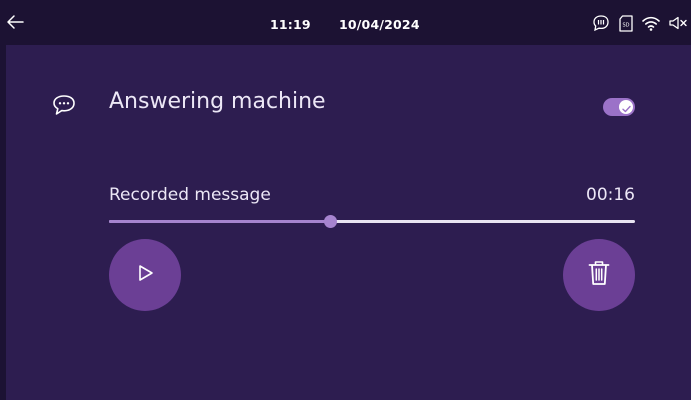 The height and width of the screenshot is (400, 691). What do you see at coordinates (290, 24) in the screenshot?
I see `clock-time: 11:19` at bounding box center [290, 24].